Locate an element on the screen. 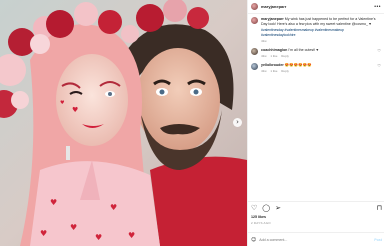 This screenshot has width=384, height=246. add-comment-bar: ☺ Post is located at coordinates (316, 239).